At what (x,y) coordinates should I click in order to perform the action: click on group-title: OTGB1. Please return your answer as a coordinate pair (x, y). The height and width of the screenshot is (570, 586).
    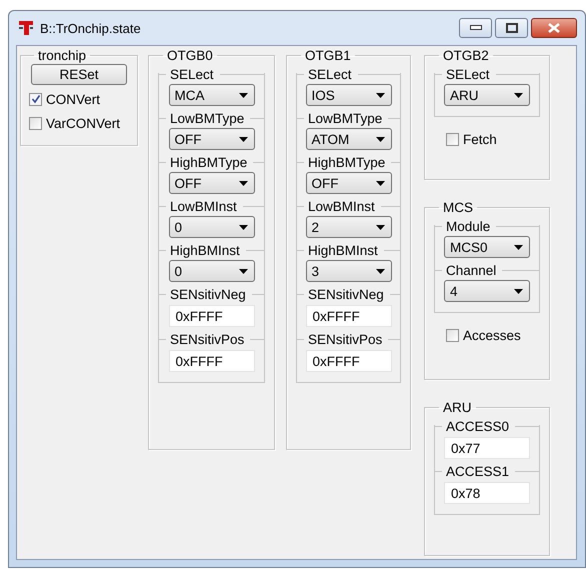
    Looking at the image, I should click on (328, 55).